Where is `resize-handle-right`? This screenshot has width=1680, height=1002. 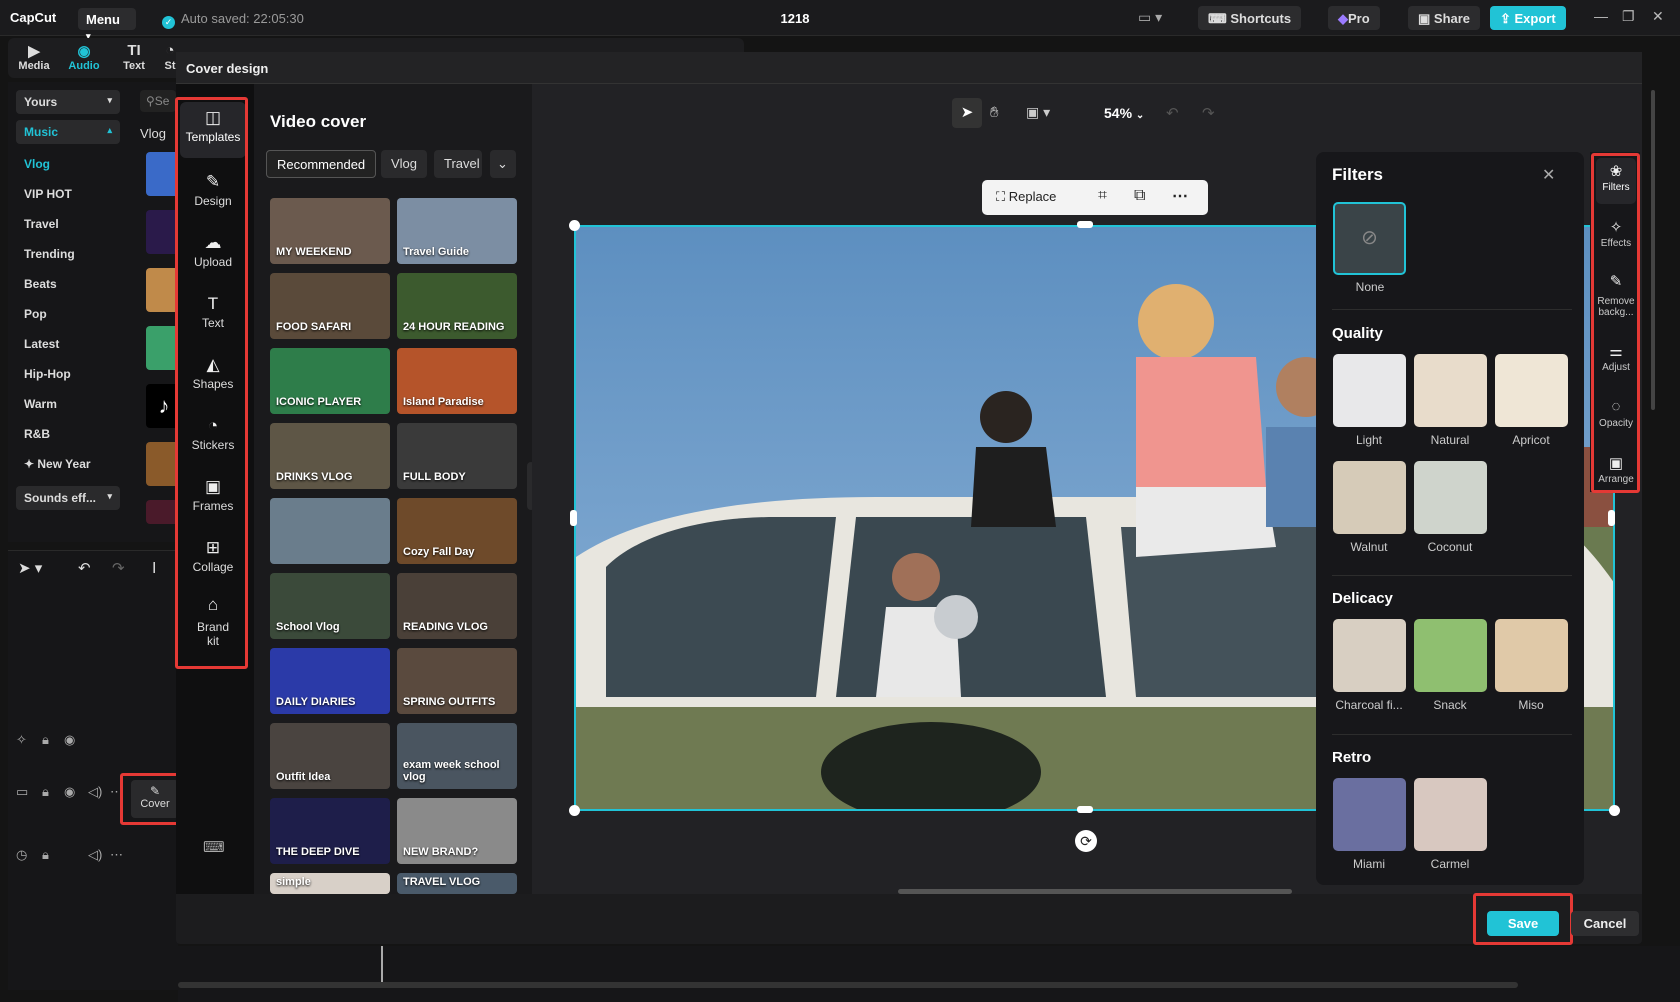 resize-handle-right is located at coordinates (1611, 518).